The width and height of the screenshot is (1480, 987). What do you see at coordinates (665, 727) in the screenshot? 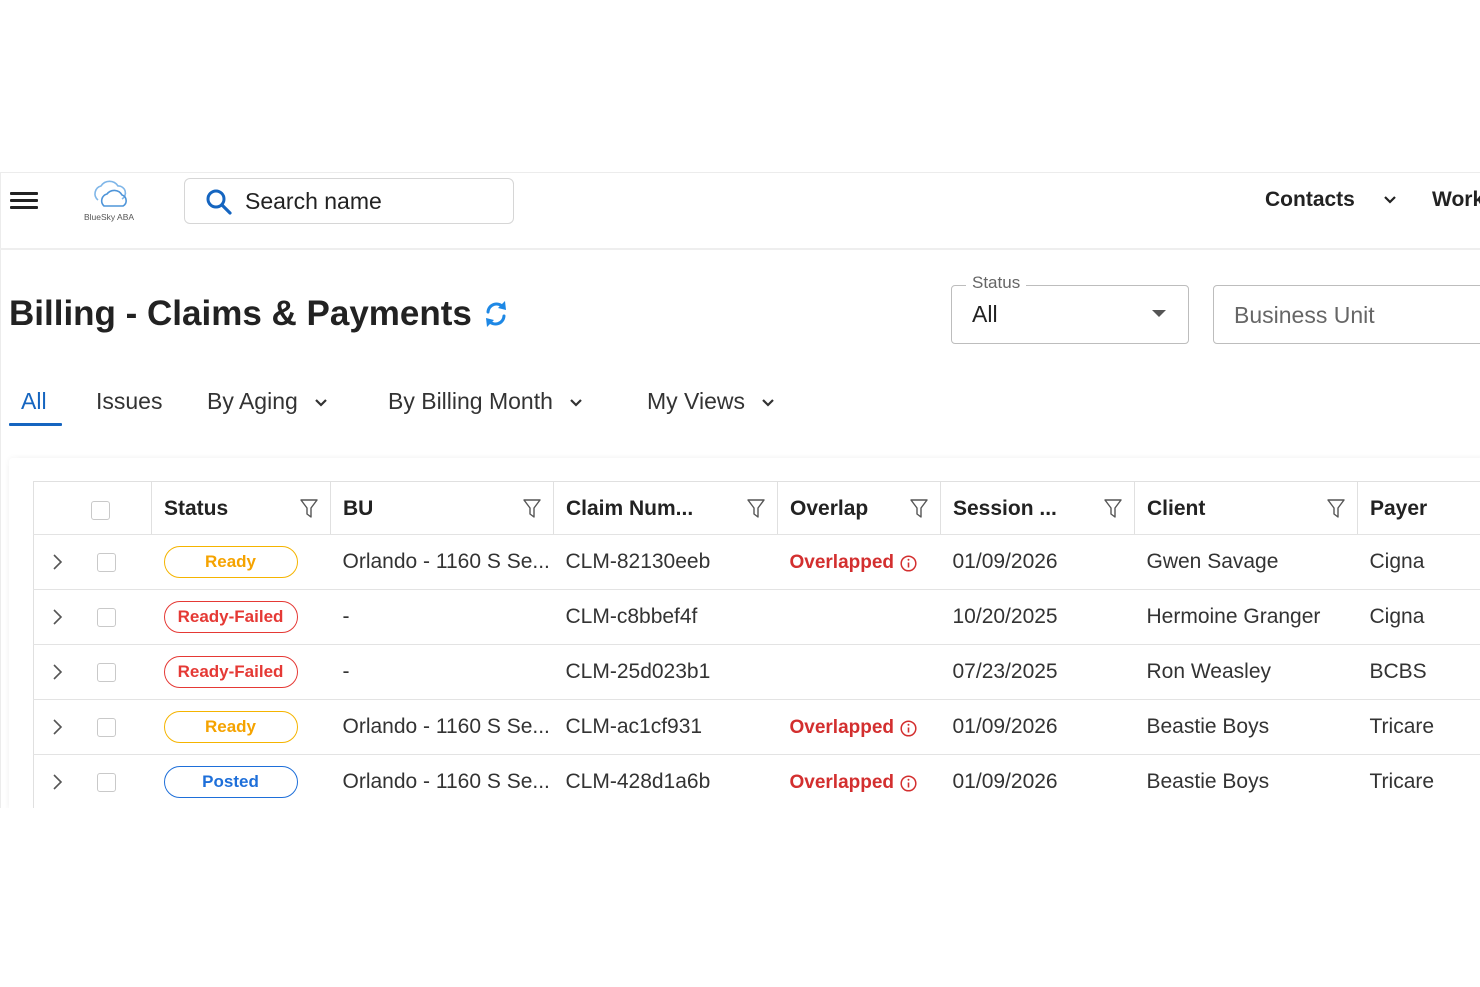
I see `claim-number-cell: CLM-ac1cf931` at bounding box center [665, 727].